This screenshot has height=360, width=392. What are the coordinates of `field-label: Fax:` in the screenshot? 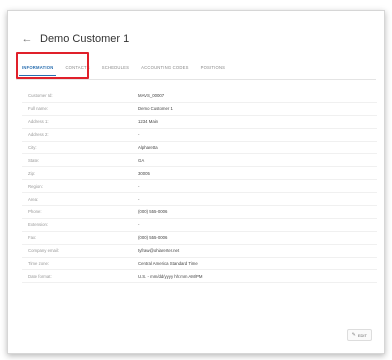 It's located at (32, 238).